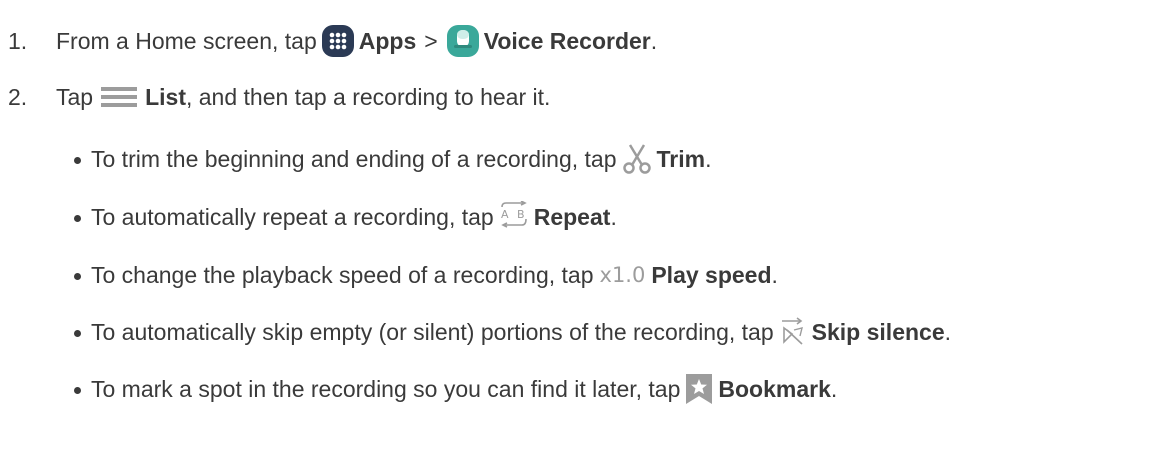  Describe the element at coordinates (699, 389) in the screenshot. I see `bookmark-icon` at that location.